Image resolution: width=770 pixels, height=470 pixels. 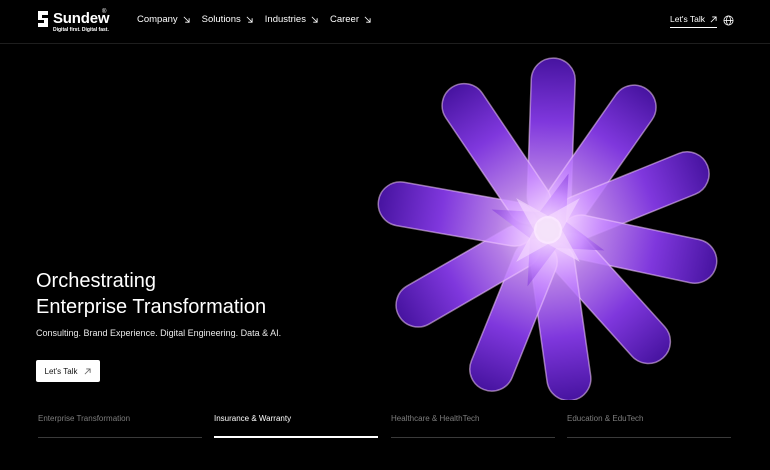 I want to click on tab-healthcare-healthtech: Healthcare & HealthTech, so click(x=473, y=426).